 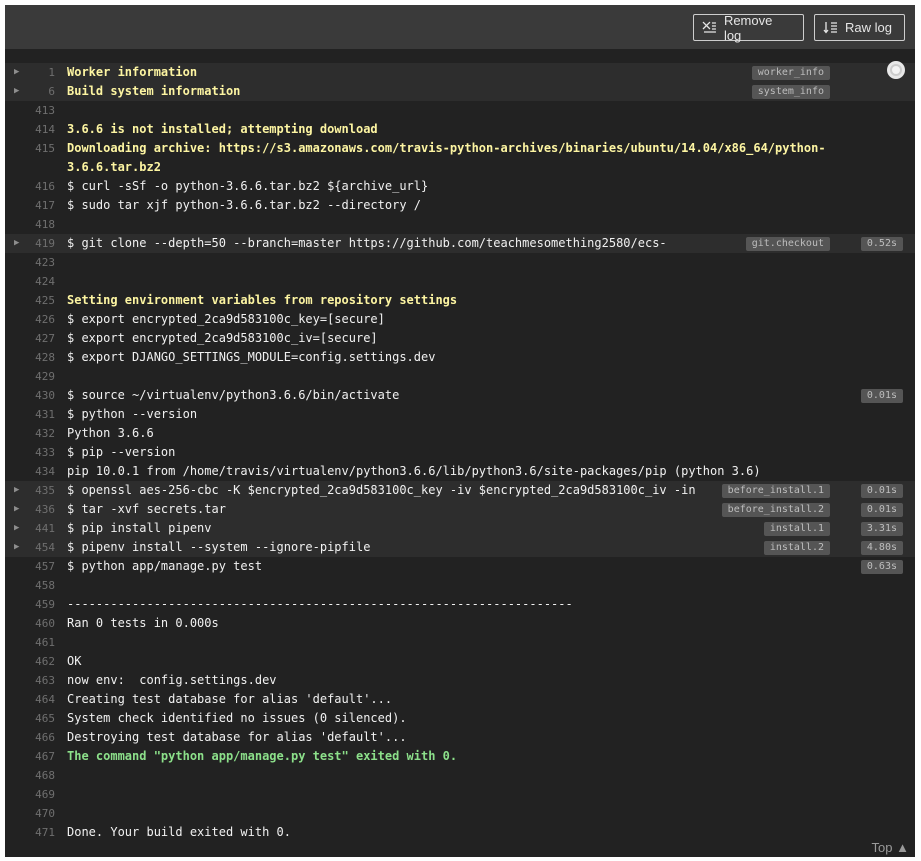 What do you see at coordinates (30, 110) in the screenshot?
I see `line-number: 413` at bounding box center [30, 110].